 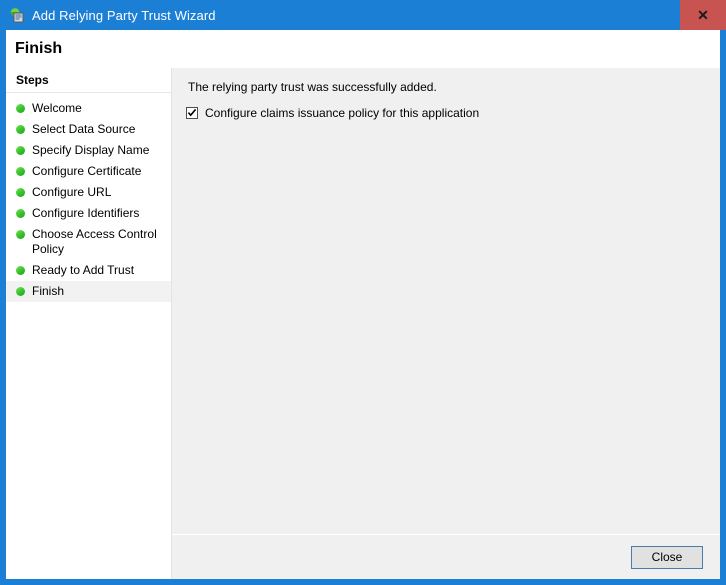 I want to click on sidebar-item-configure-certificate: Configure Certificate, so click(x=88, y=171).